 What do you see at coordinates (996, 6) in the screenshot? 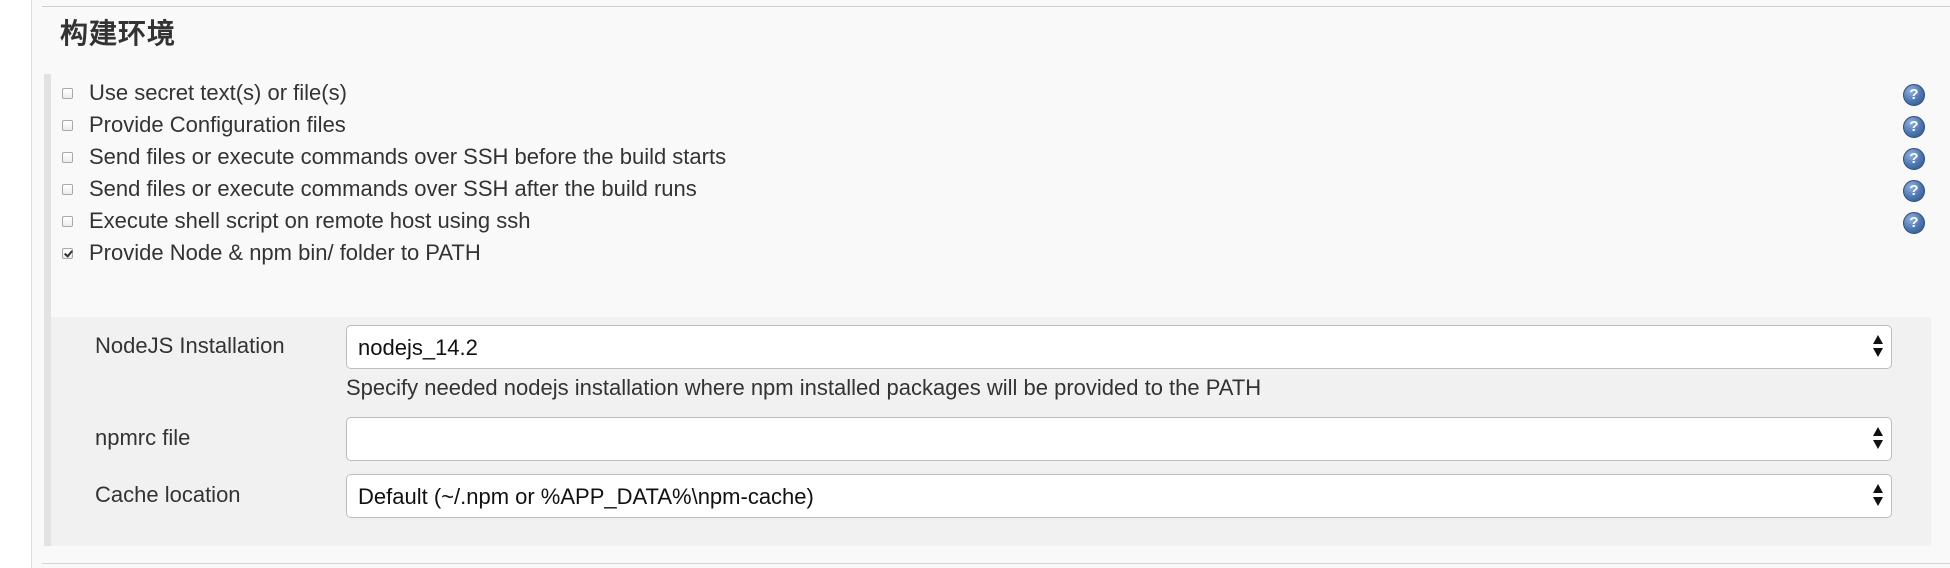
I see `top-divider` at bounding box center [996, 6].